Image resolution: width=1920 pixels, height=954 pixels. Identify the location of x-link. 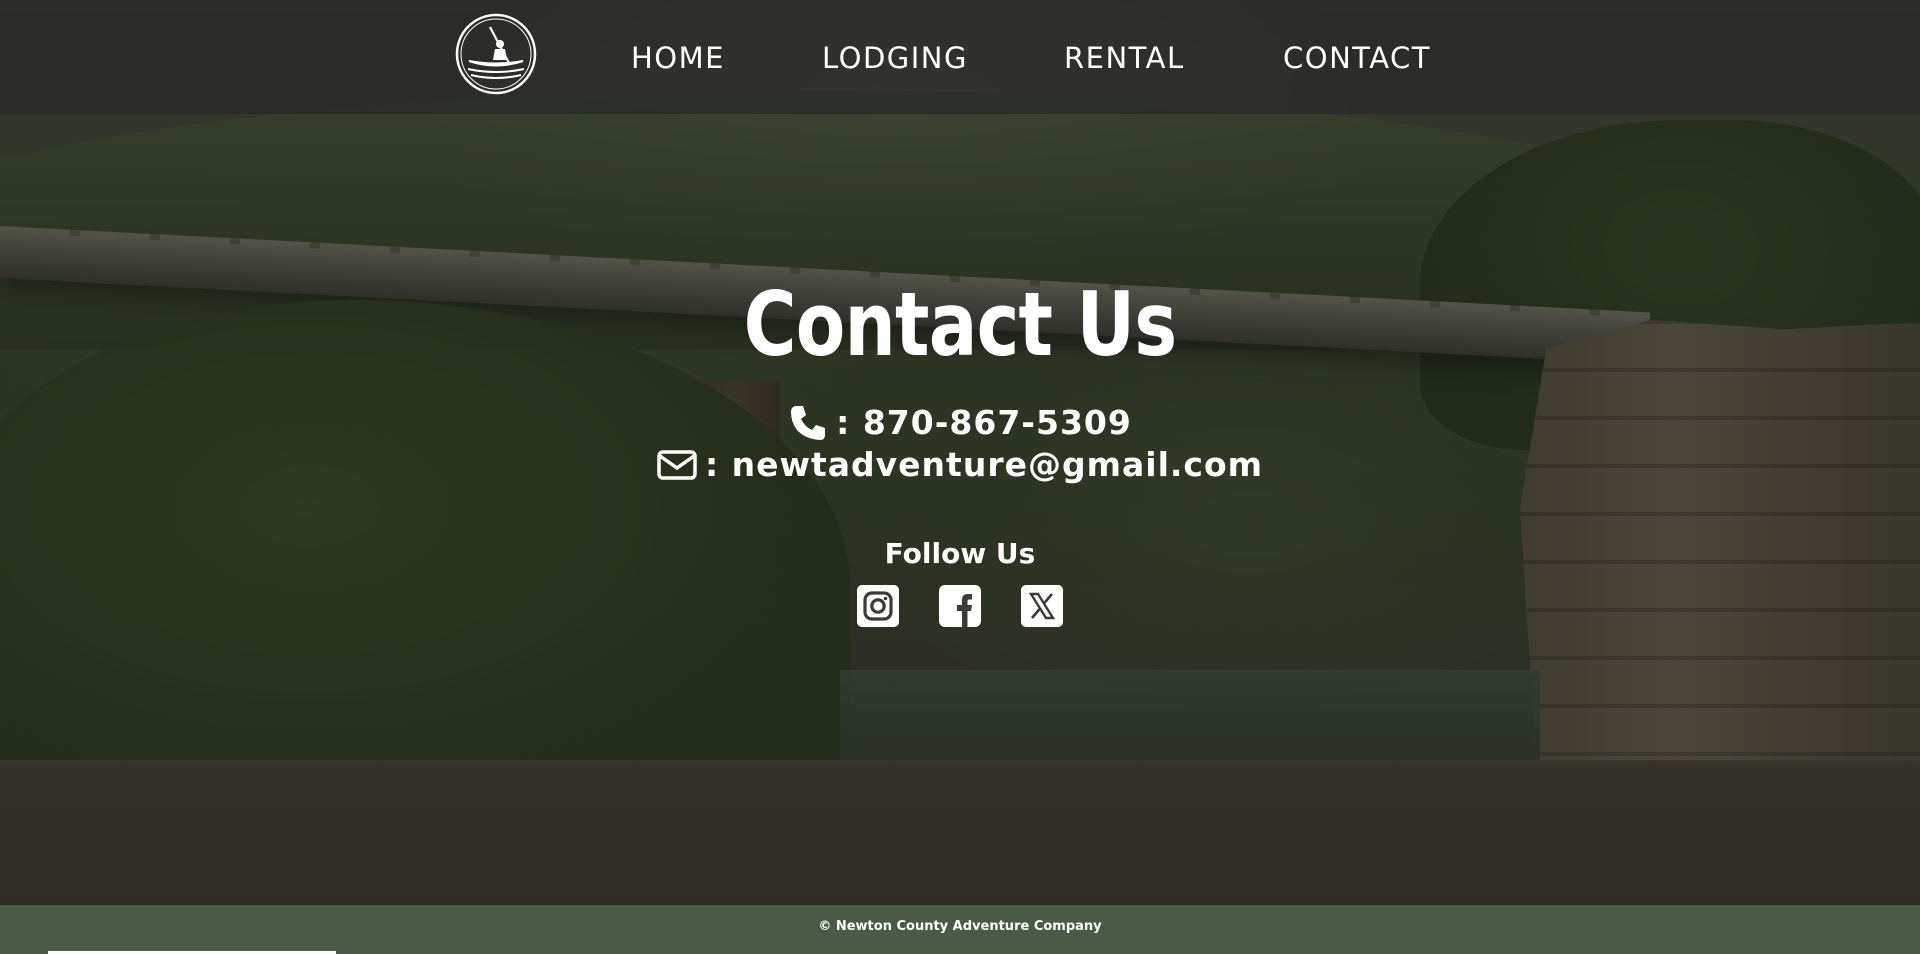
(1042, 606).